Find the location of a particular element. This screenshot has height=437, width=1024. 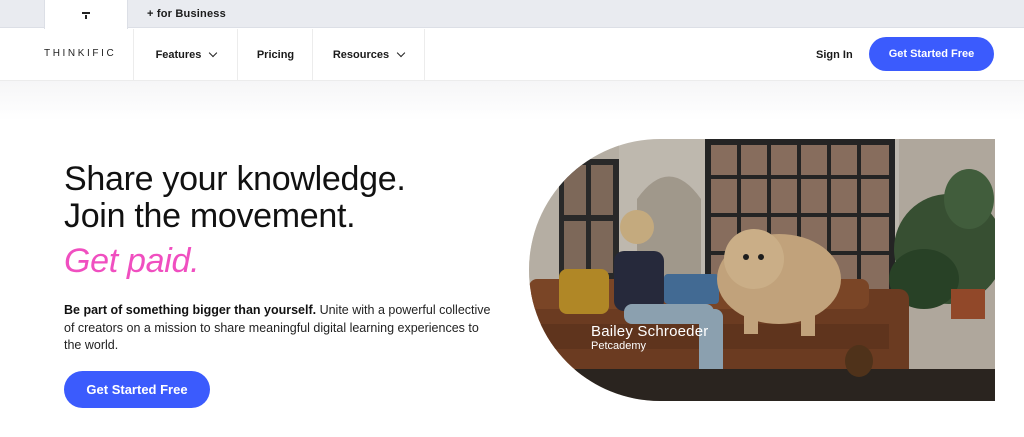

nav-item-pricing-label: Pricing is located at coordinates (275, 55).